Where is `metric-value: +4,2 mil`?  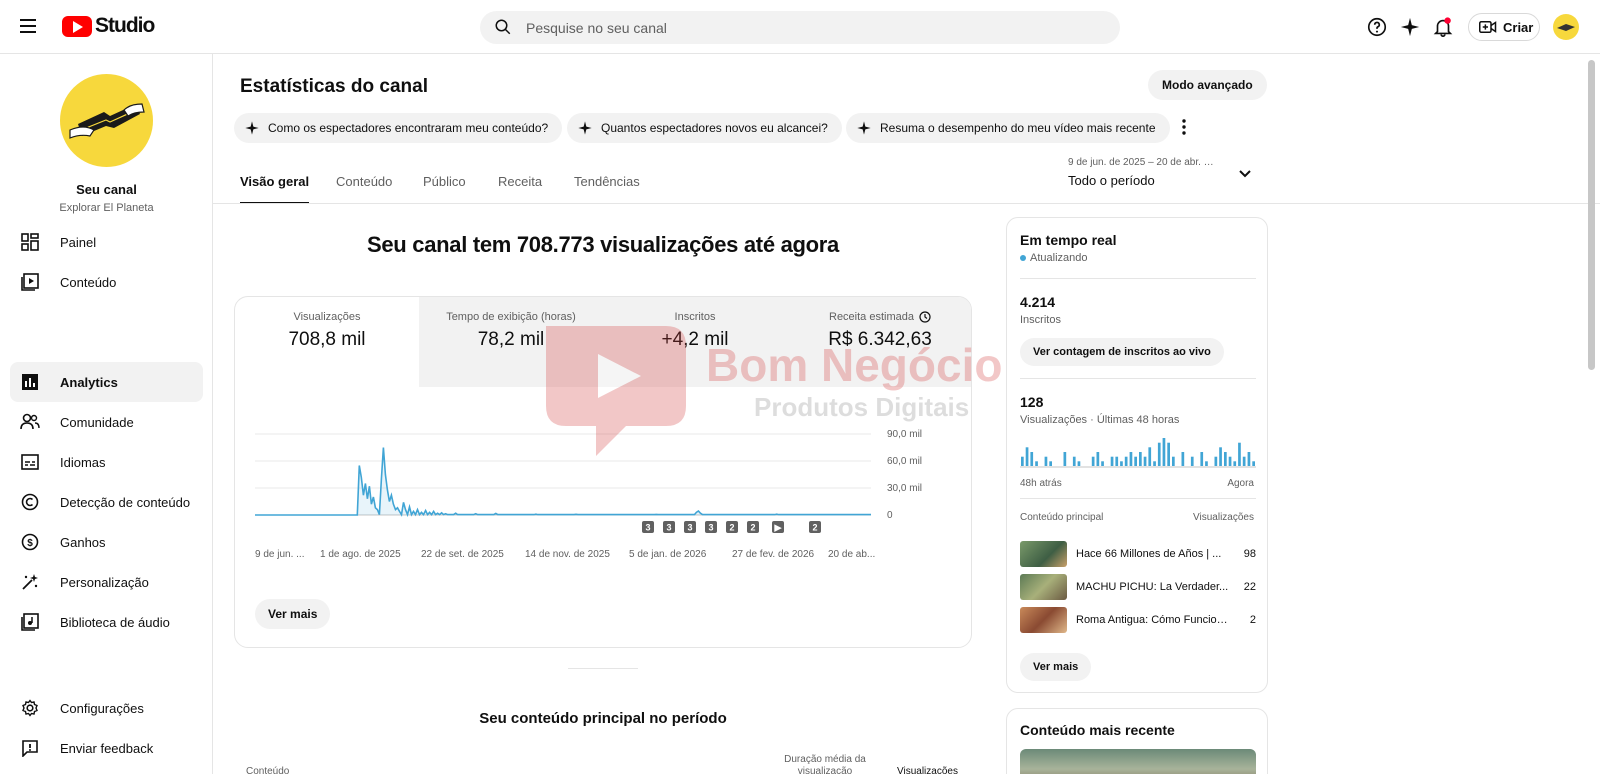 metric-value: +4,2 mil is located at coordinates (695, 339).